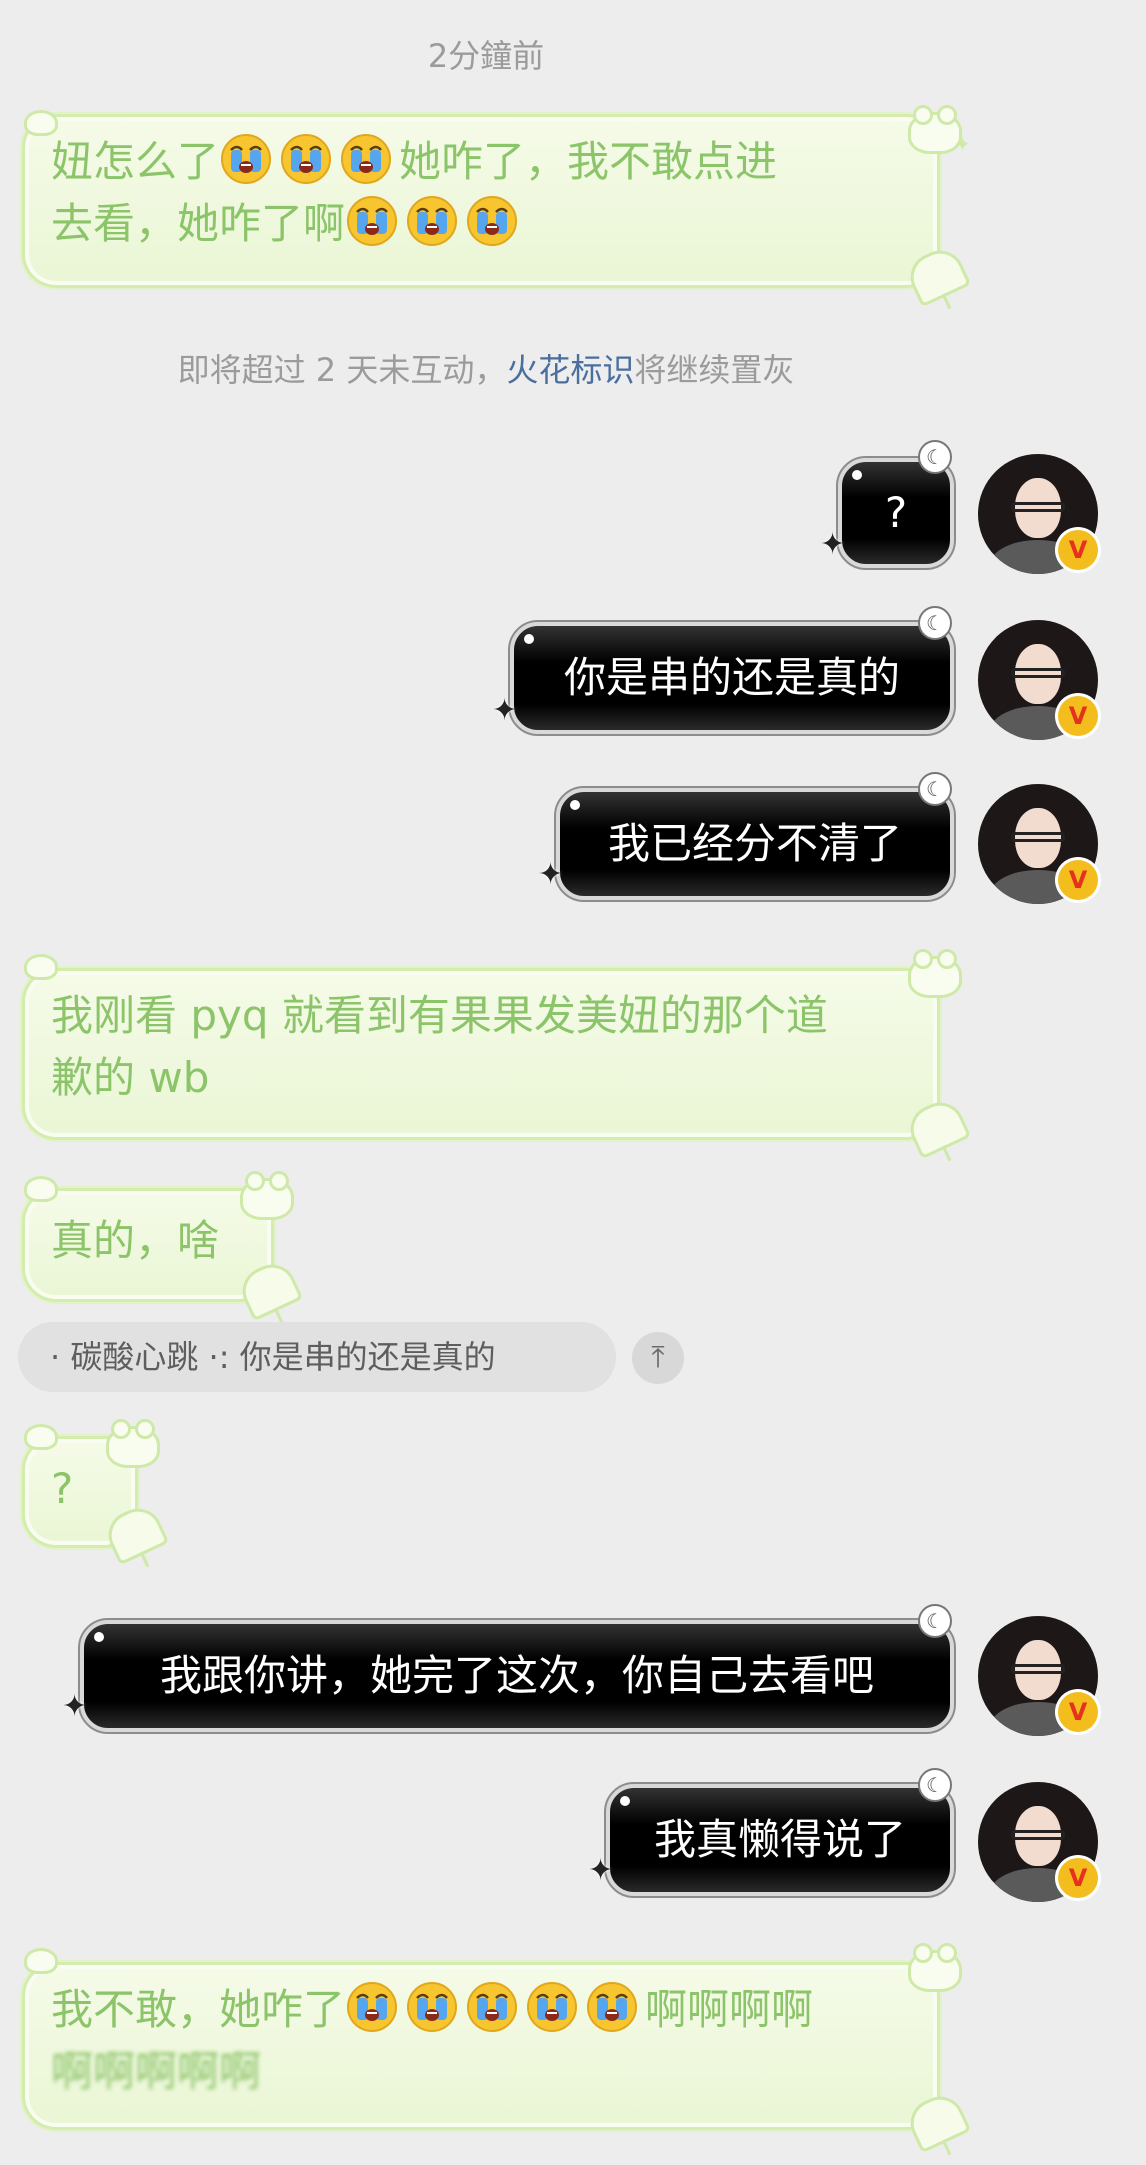 The width and height of the screenshot is (1146, 2165). I want to click on message-bubble-outgoing: 我真懒得说了, so click(780, 1840).